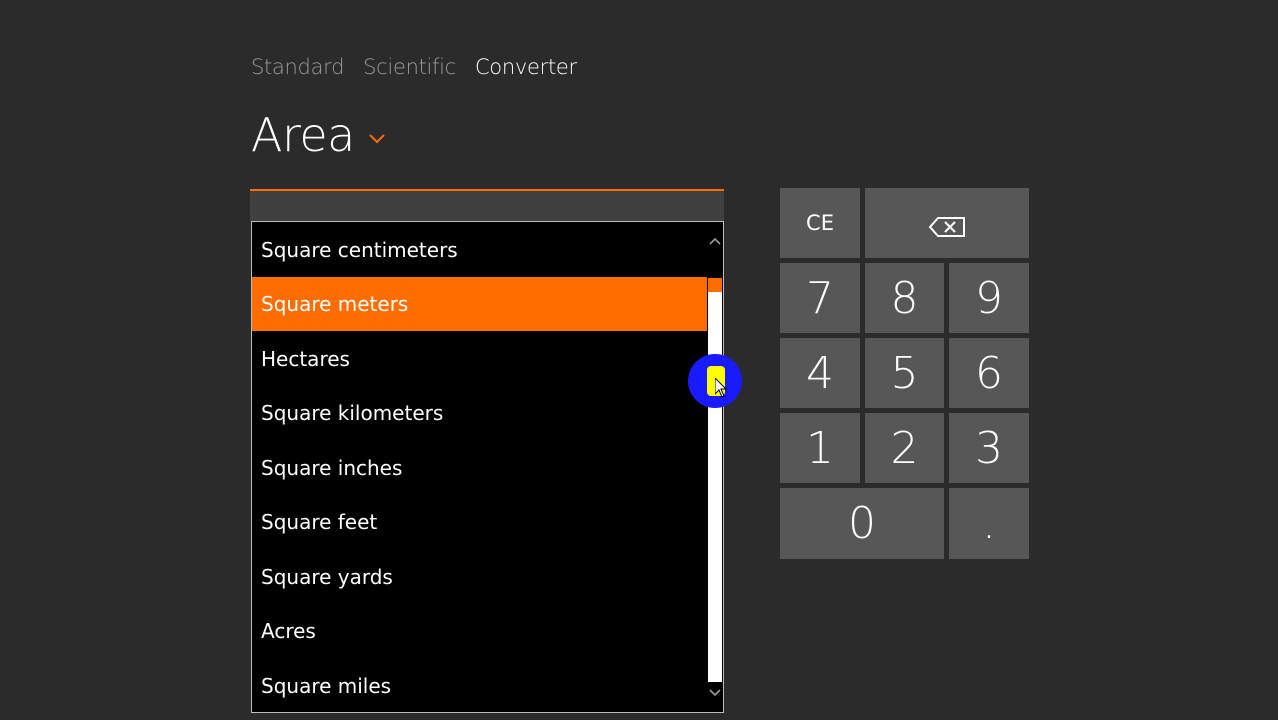 The width and height of the screenshot is (1278, 720). Describe the element at coordinates (862, 523) in the screenshot. I see `digit-0-button: 0` at that location.